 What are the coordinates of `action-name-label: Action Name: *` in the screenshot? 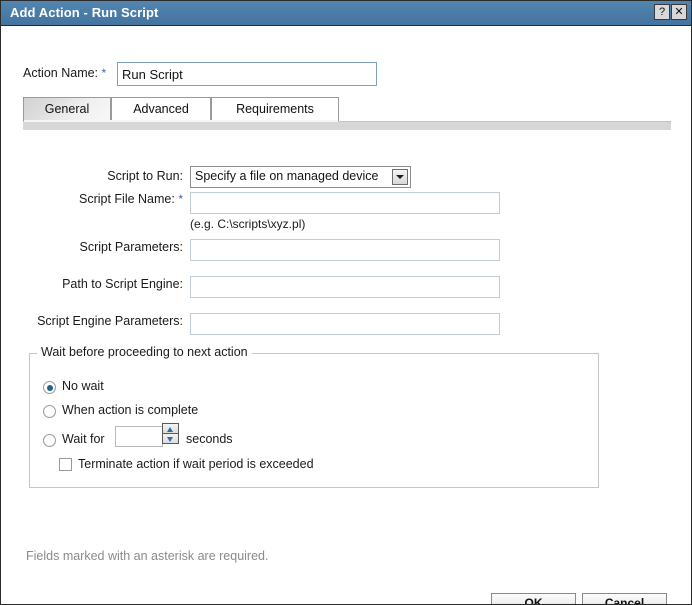 It's located at (64, 73).